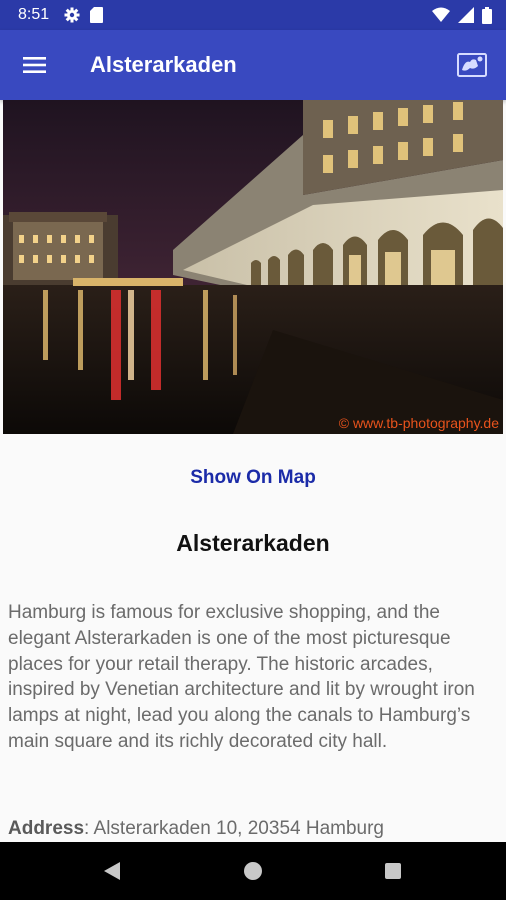 The image size is (506, 900). I want to click on menu-icon, so click(34, 65).